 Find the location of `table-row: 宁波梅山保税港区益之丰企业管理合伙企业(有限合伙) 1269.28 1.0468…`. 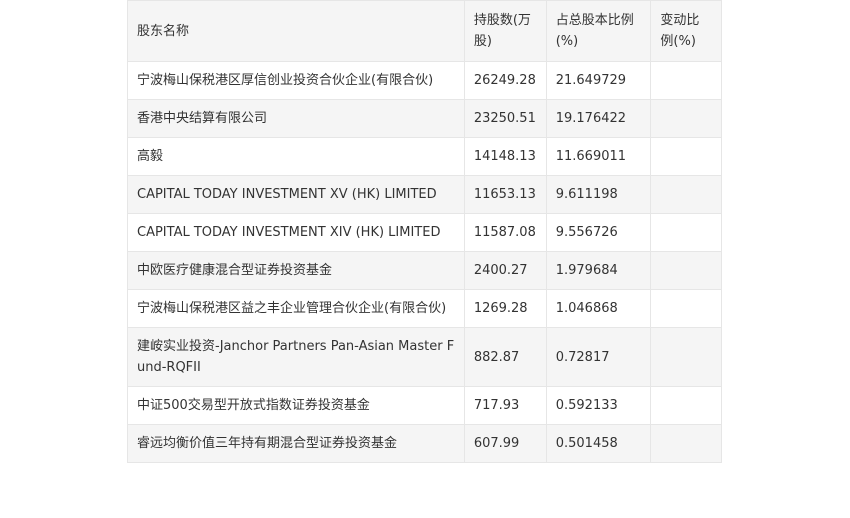

table-row: 宁波梅山保税港区益之丰企业管理合伙企业(有限合伙) 1269.28 1.0468… is located at coordinates (424, 308).